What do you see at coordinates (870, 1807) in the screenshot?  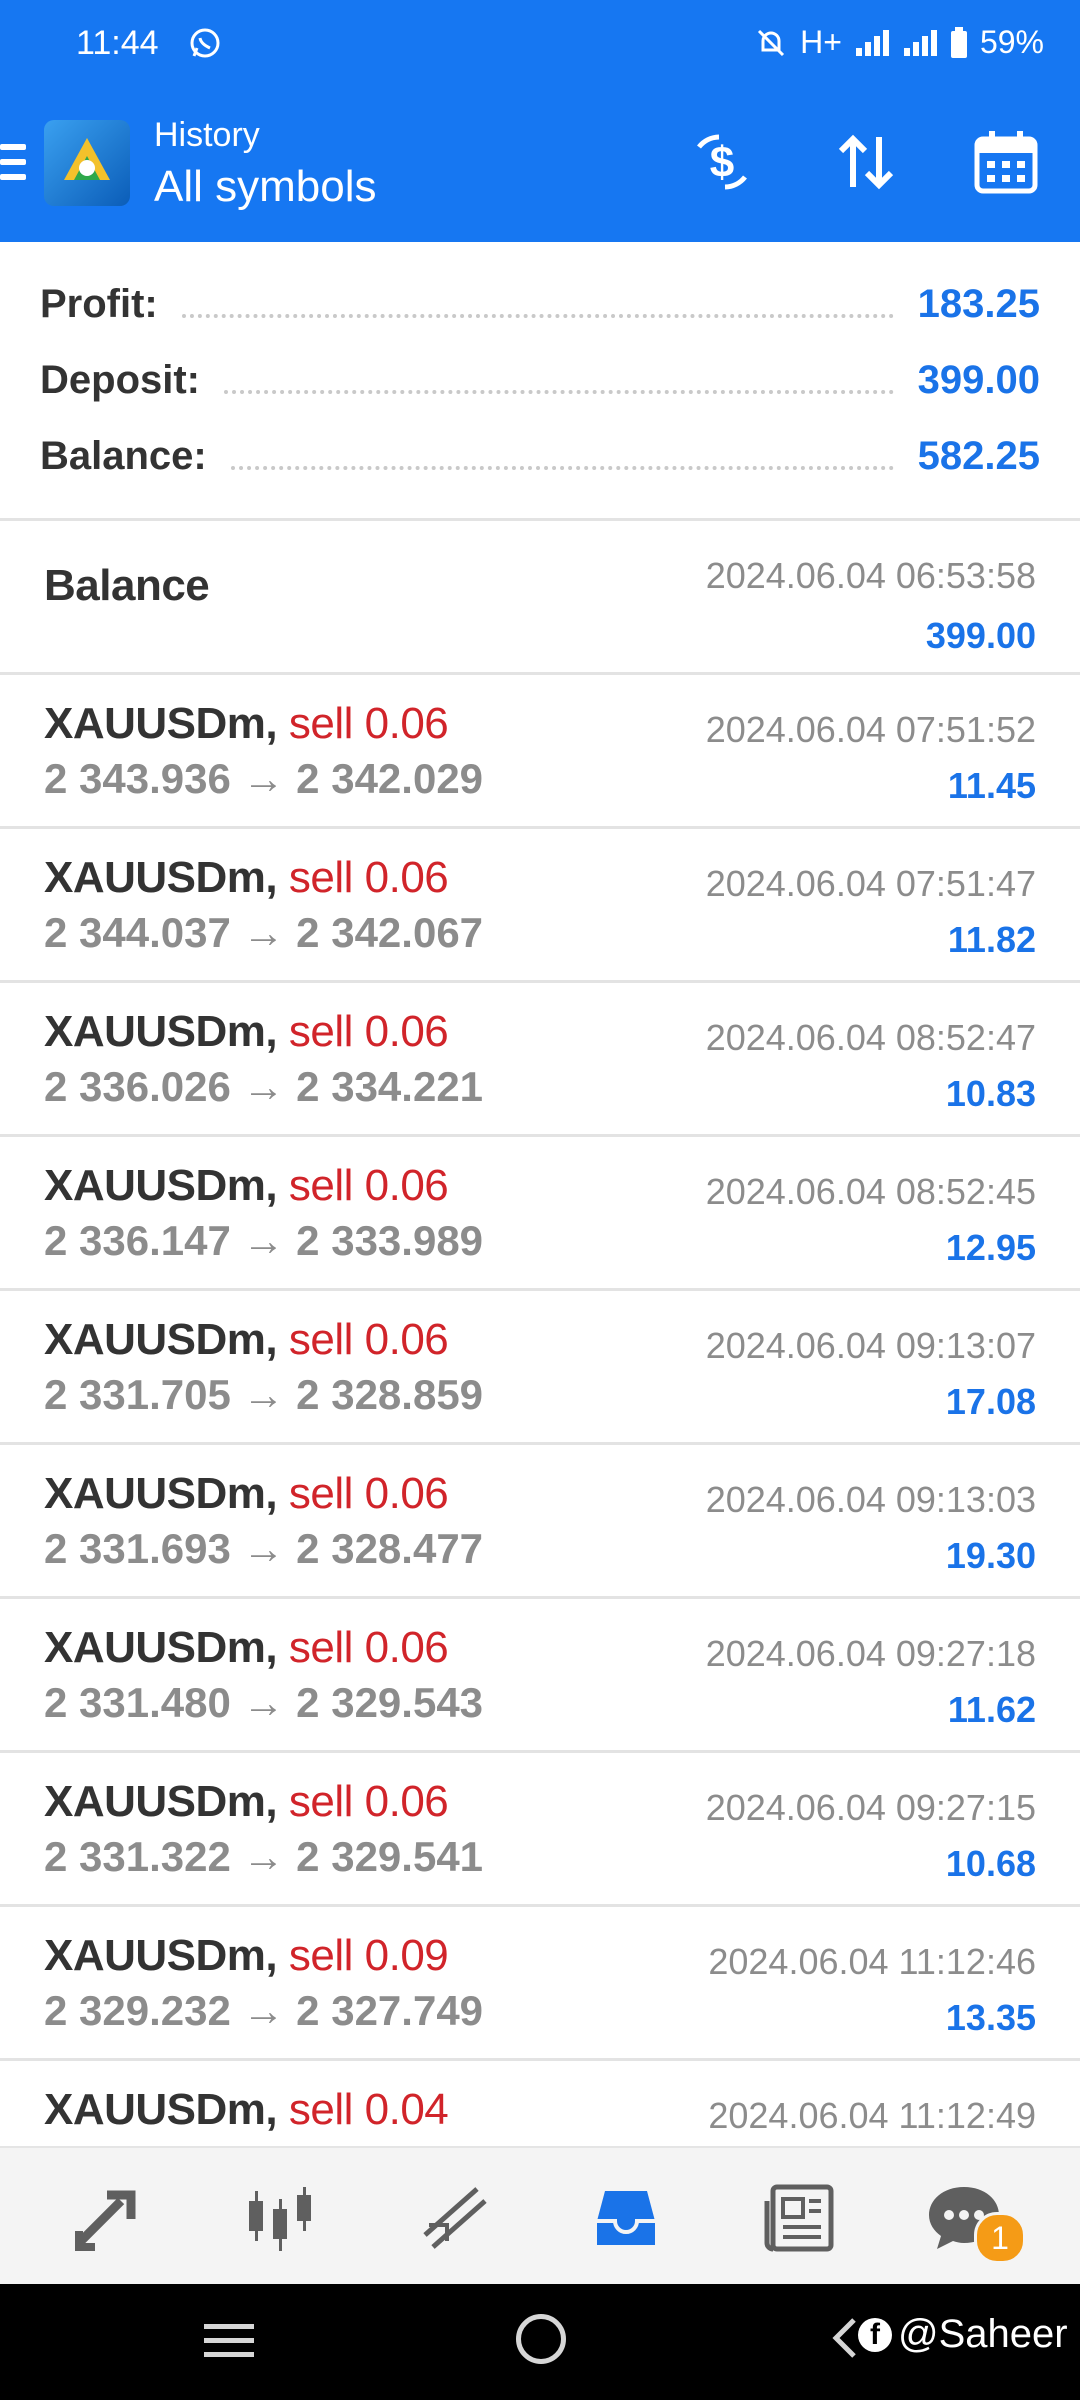 I see `deal-time: 2024.06.04 09:27:15` at bounding box center [870, 1807].